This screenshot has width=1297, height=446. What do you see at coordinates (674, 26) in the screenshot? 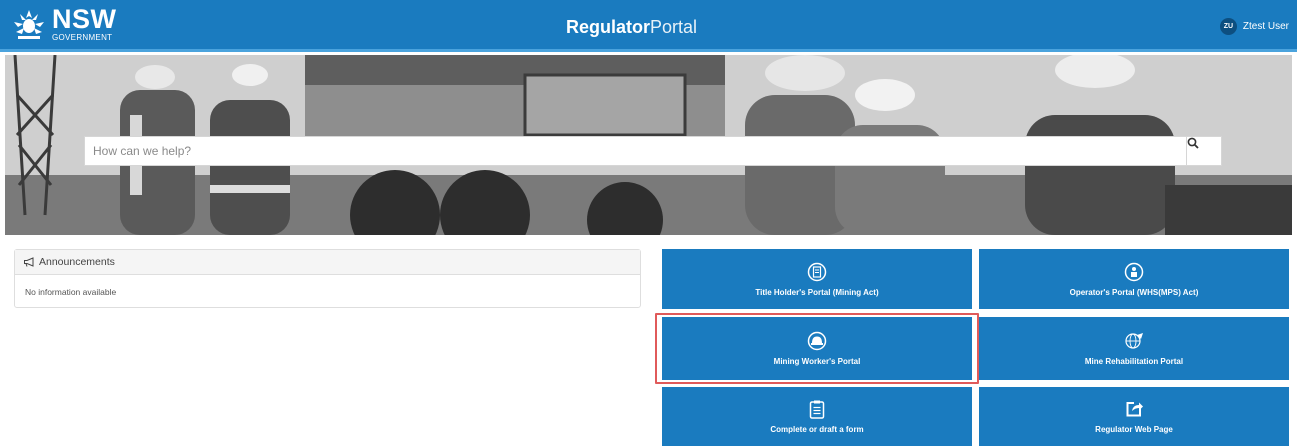
I see `brand-portal-text: Portal` at bounding box center [674, 26].